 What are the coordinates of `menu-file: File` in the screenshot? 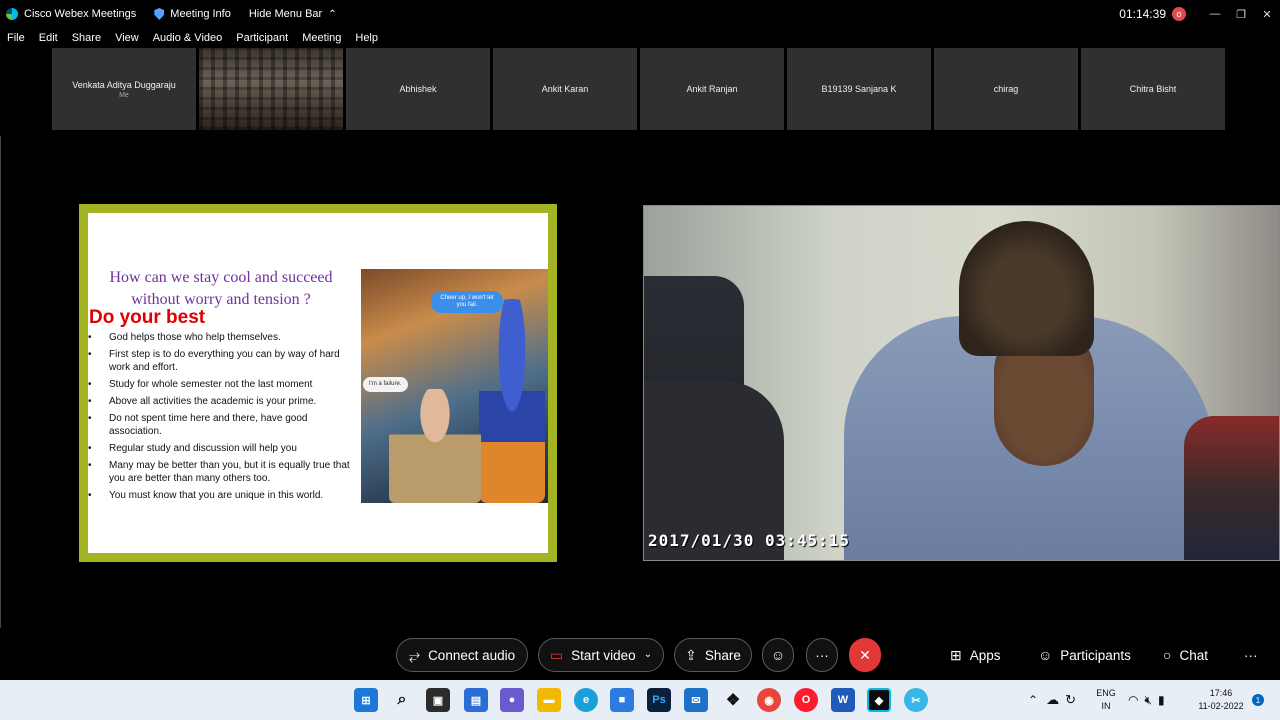 It's located at (16, 38).